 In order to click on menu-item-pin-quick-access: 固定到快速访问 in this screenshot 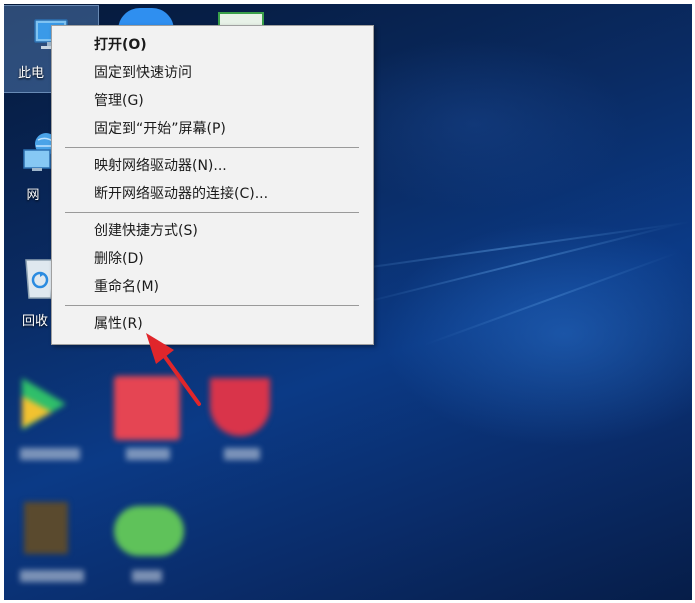, I will do `click(143, 73)`.